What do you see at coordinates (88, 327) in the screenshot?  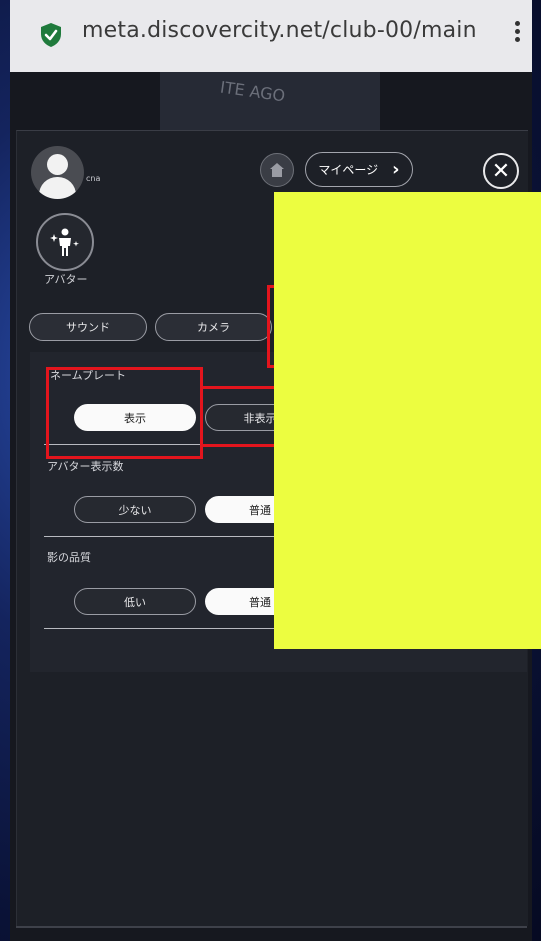 I see `tab-sound: サウンド` at bounding box center [88, 327].